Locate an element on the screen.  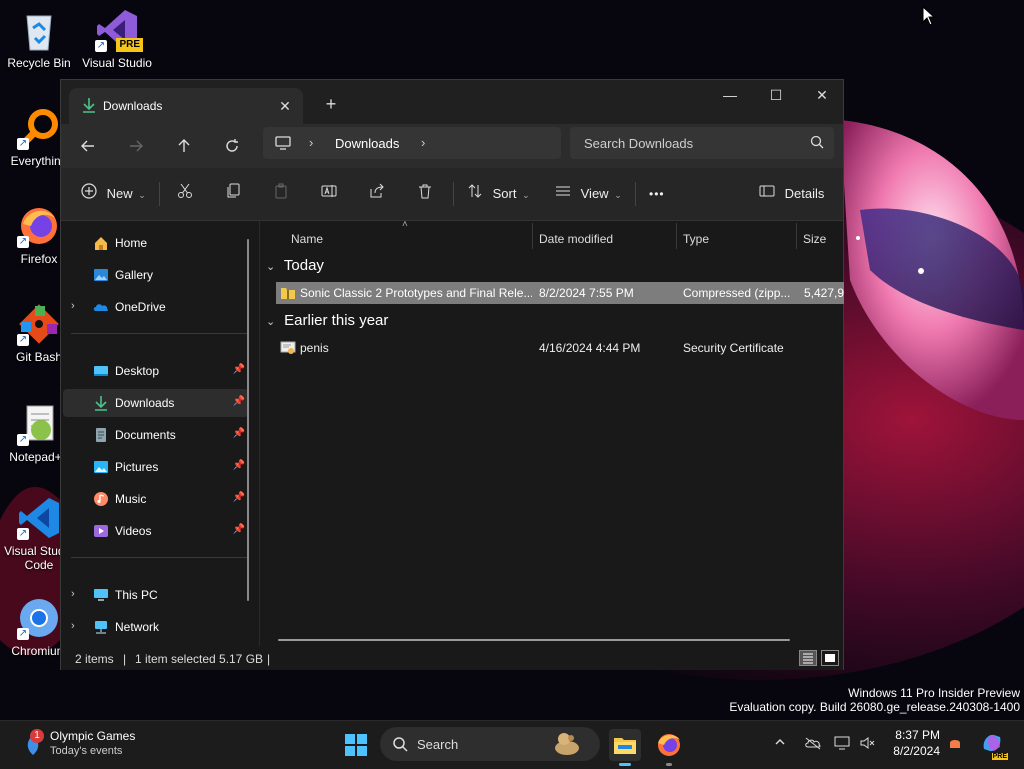
rename-button is located at coordinates (329, 194).